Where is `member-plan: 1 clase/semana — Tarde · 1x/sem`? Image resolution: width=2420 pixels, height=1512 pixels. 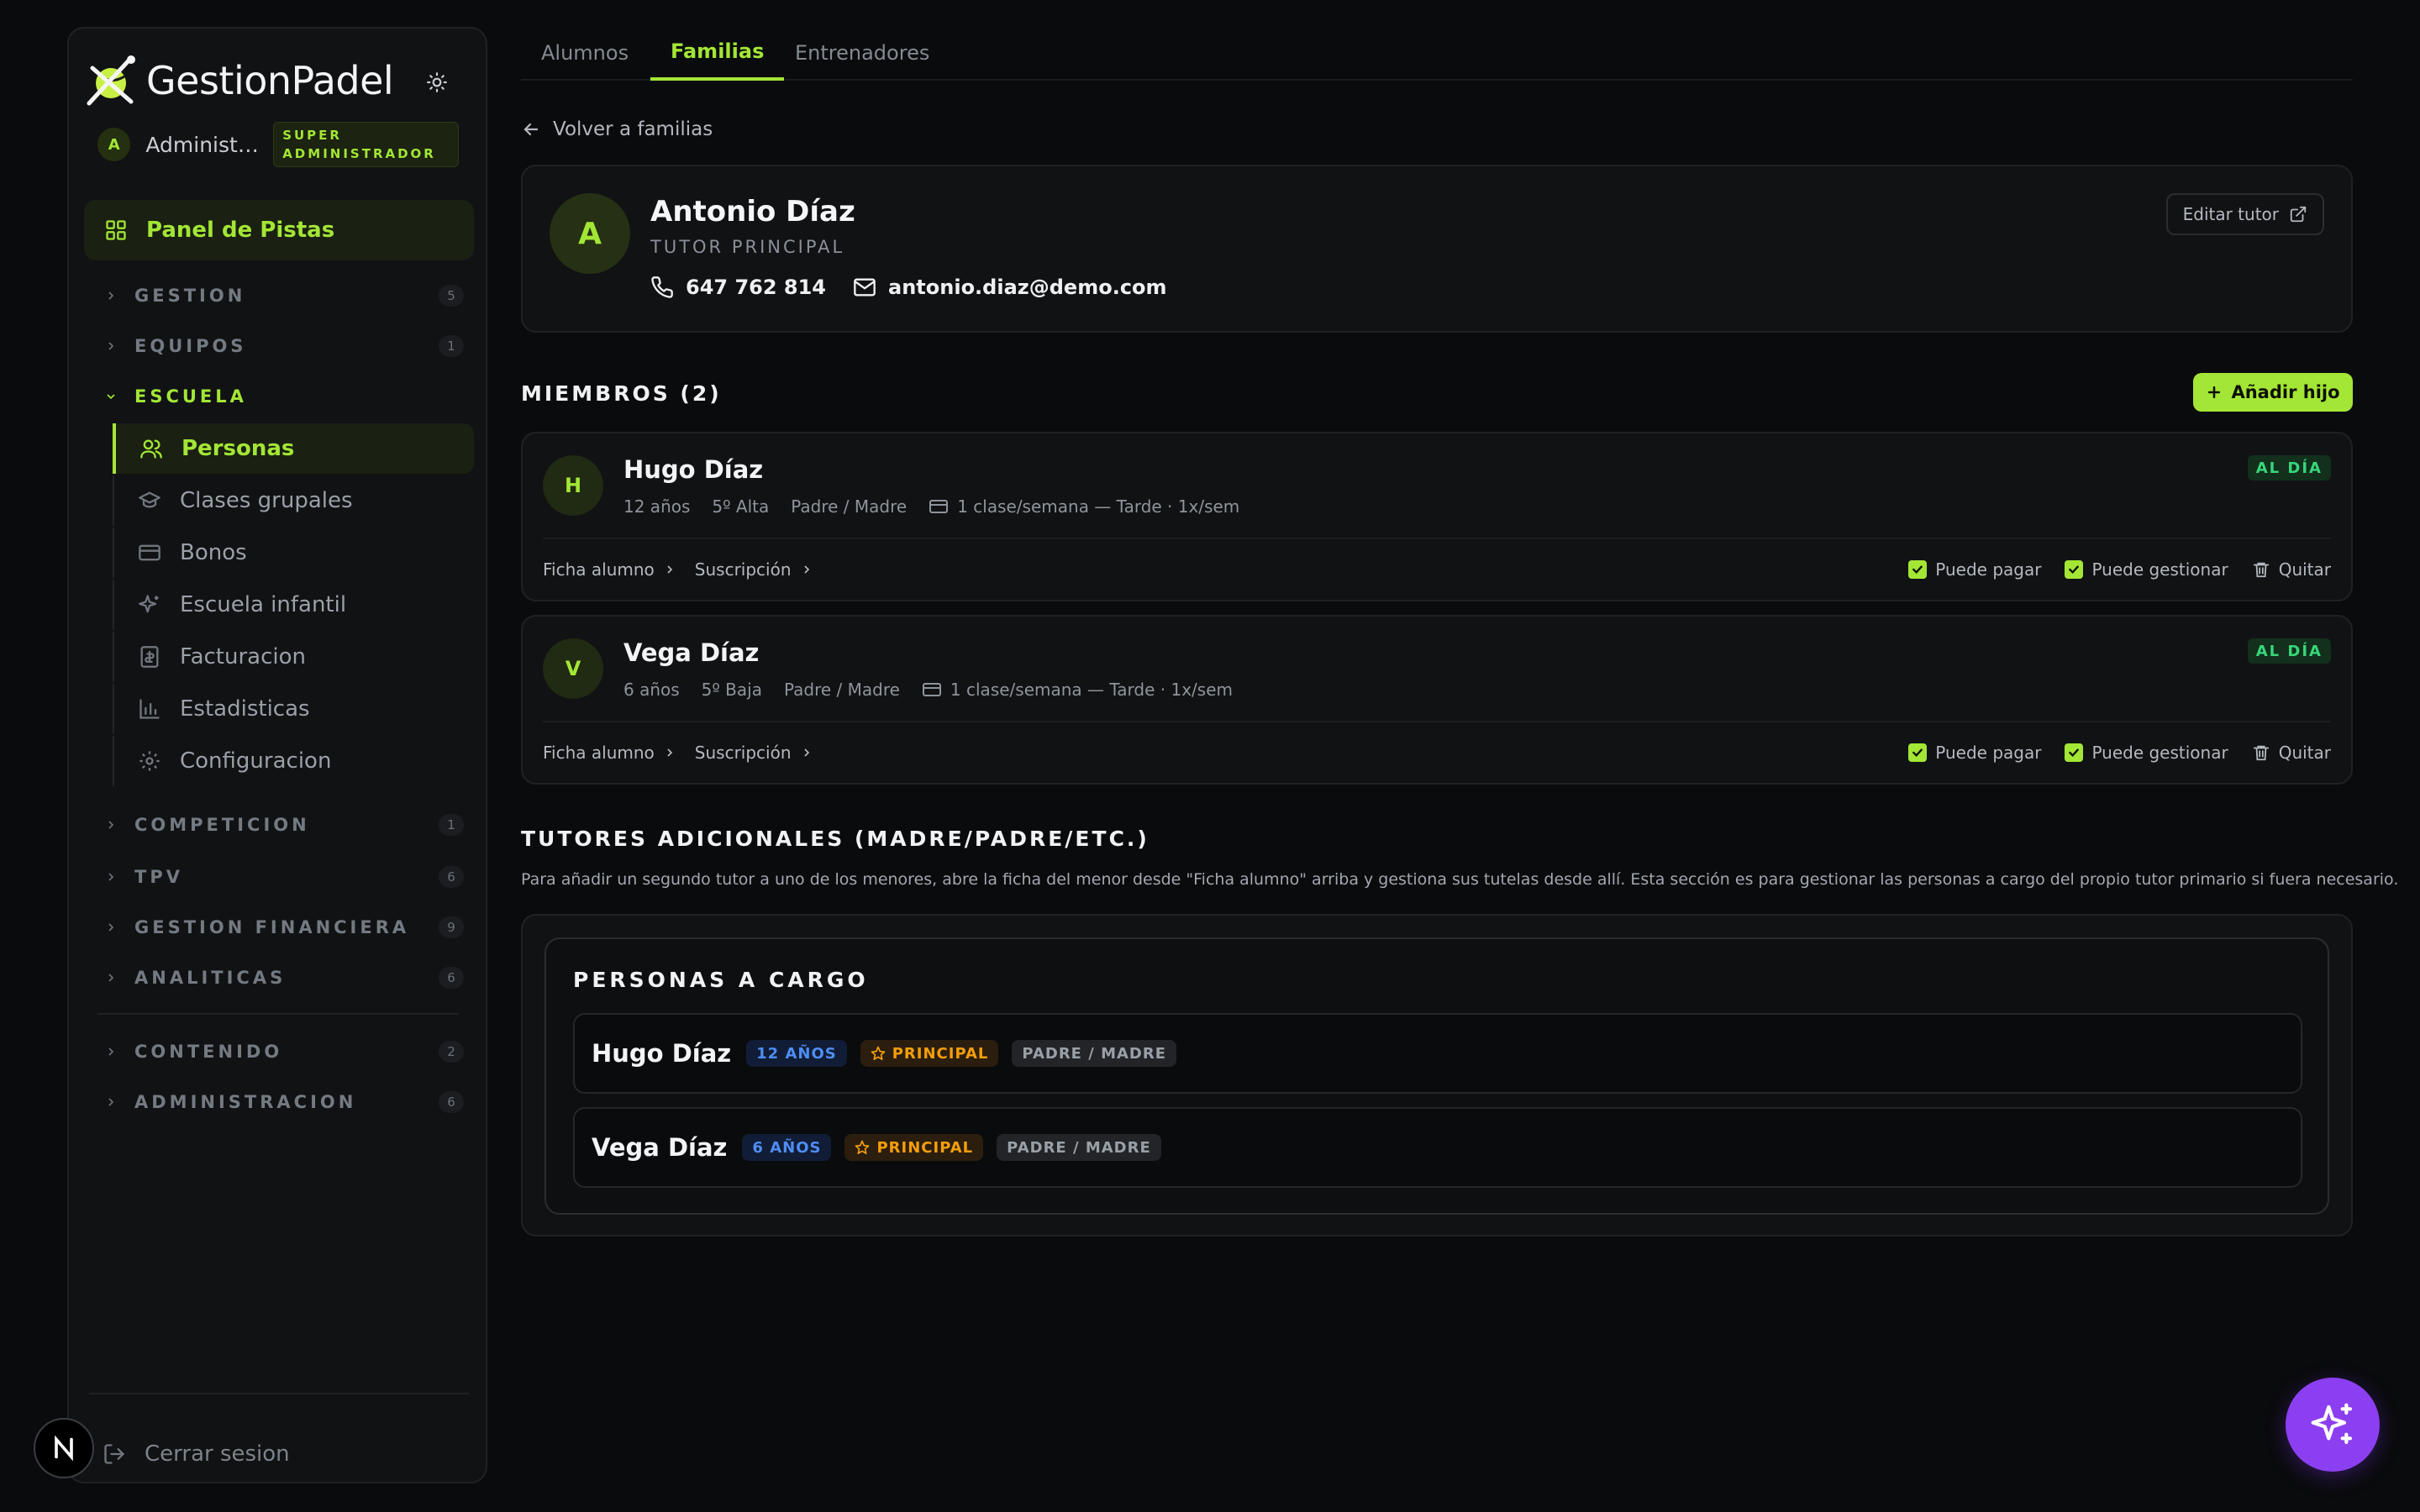
member-plan: 1 clase/semana — Tarde · 1x/sem is located at coordinates (1098, 506).